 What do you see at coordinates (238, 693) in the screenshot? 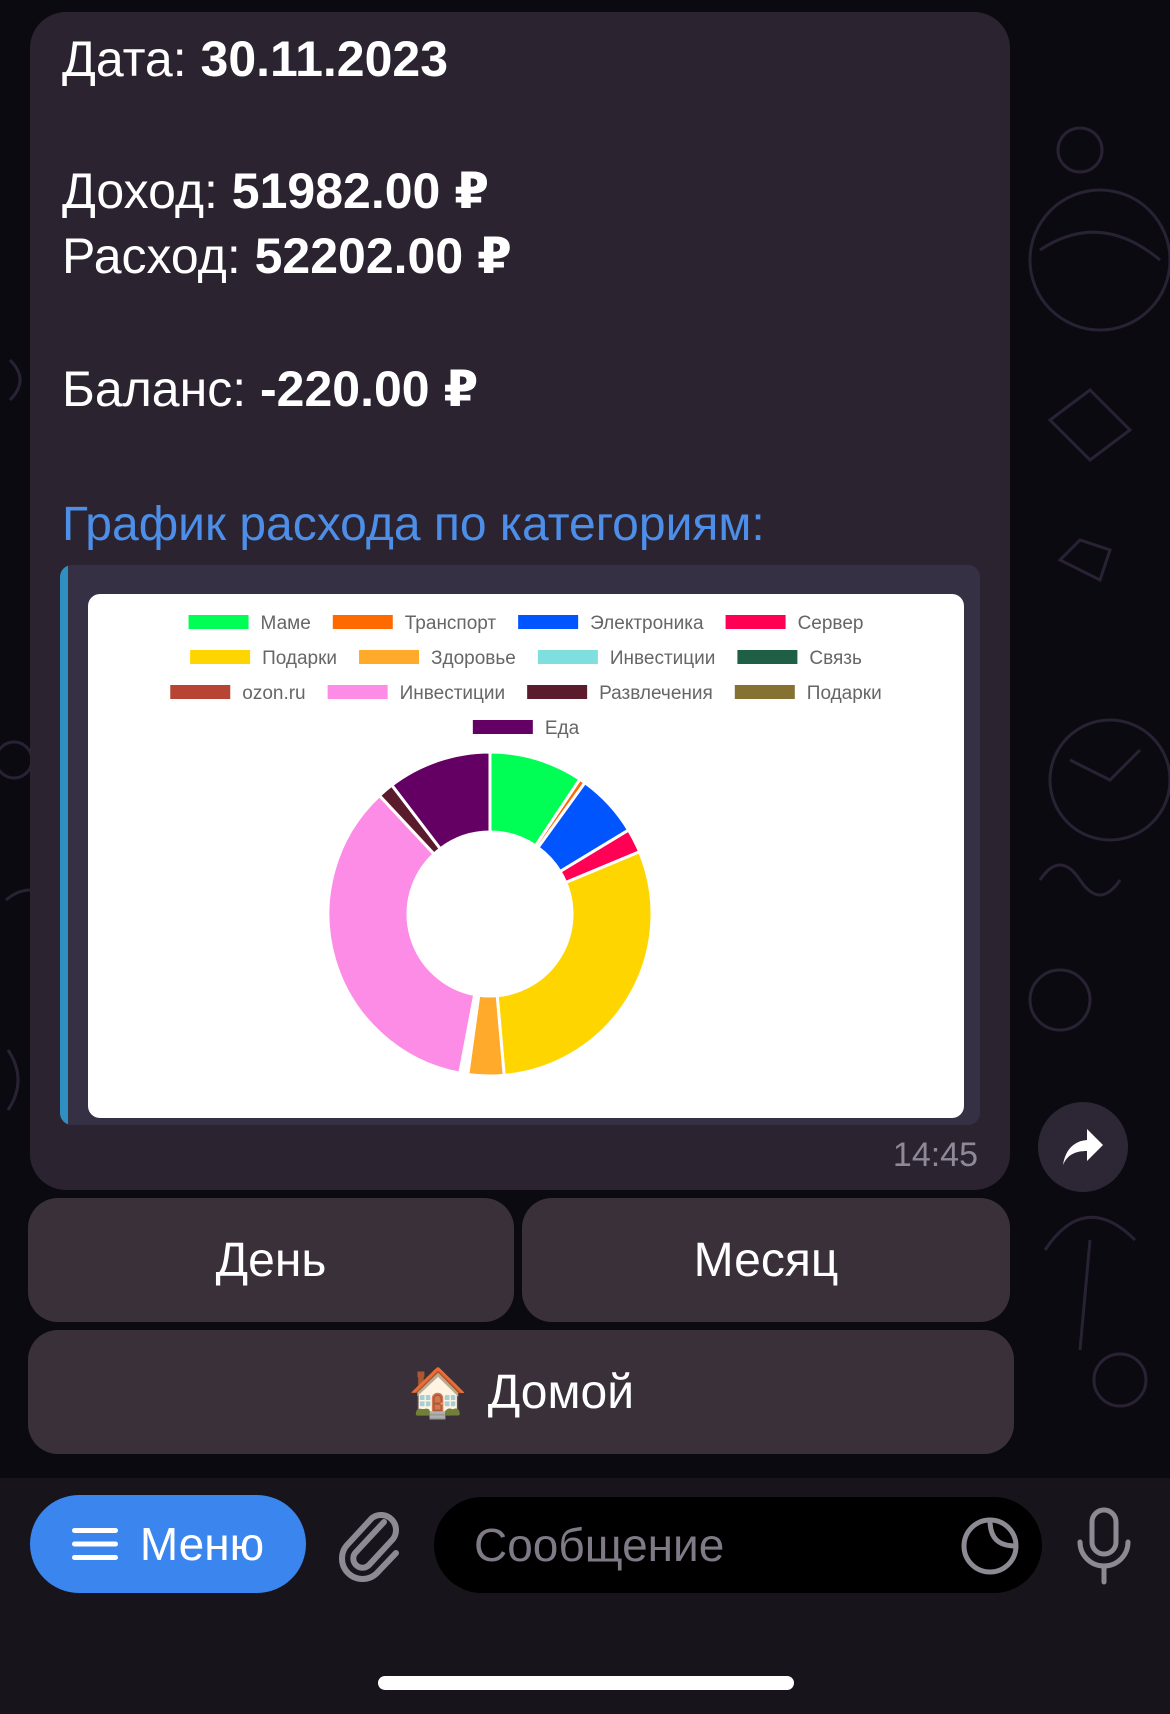
I see `legend-item: ozon.ru` at bounding box center [238, 693].